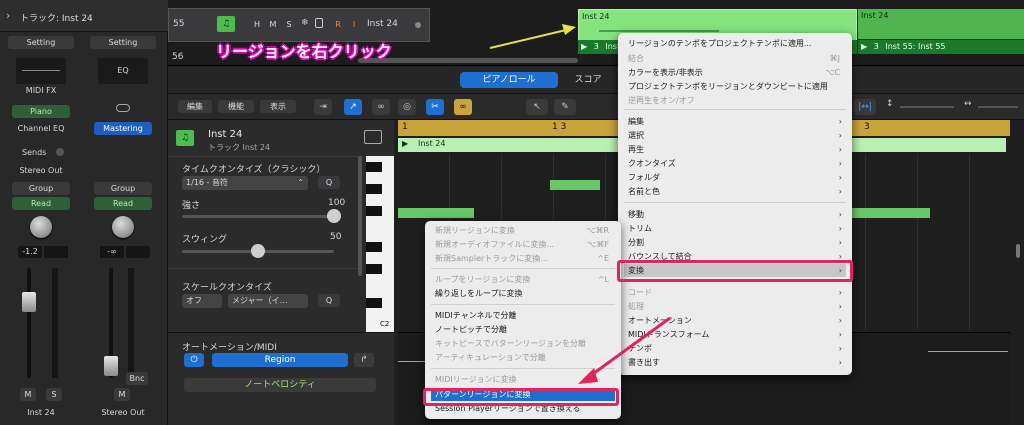 This screenshot has width=1024, height=425. What do you see at coordinates (521, 397) in the screenshot?
I see `highlight-frame-pattern` at bounding box center [521, 397].